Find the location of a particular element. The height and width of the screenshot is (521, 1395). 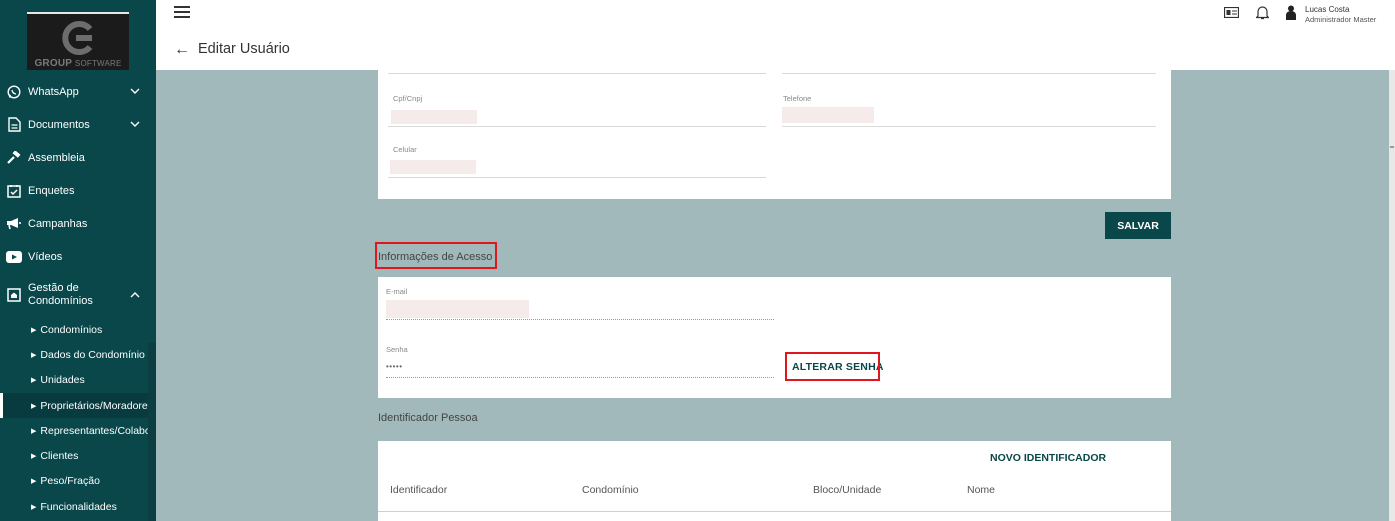

sidebar-item-documentos: Documentos is located at coordinates (78, 124).